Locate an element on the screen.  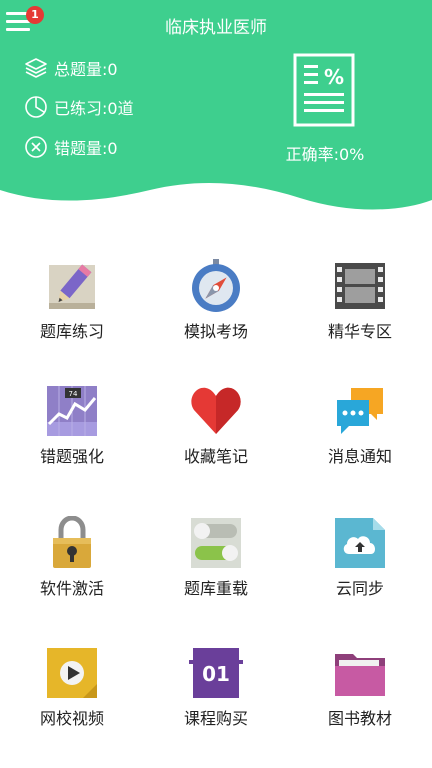
grid-item-reload: 题库重载 is located at coordinates (216, 557).